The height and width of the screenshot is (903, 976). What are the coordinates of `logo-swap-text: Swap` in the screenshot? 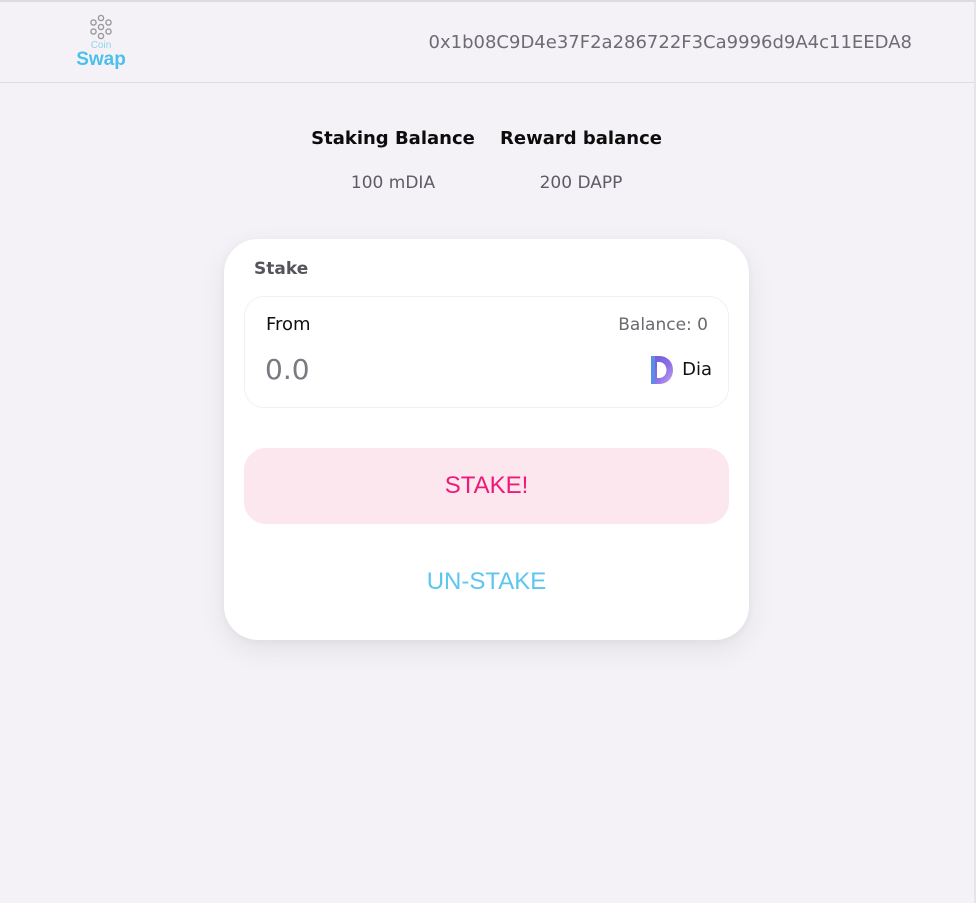 It's located at (101, 59).